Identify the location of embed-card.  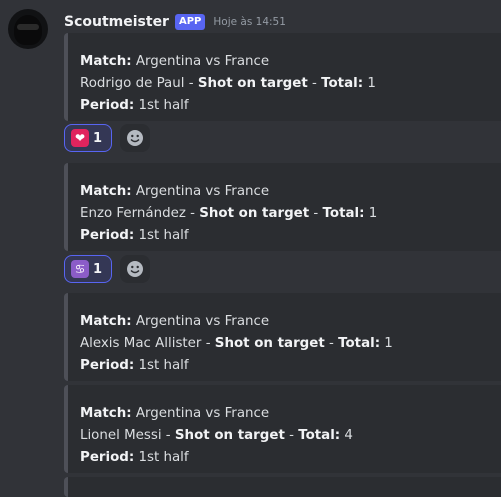
(282, 487).